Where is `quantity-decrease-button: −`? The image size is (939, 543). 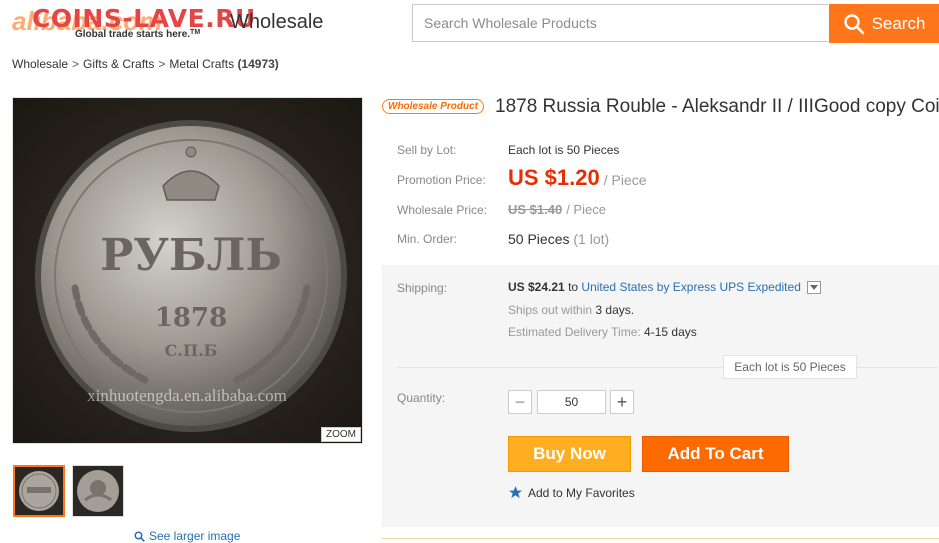 quantity-decrease-button: − is located at coordinates (520, 402).